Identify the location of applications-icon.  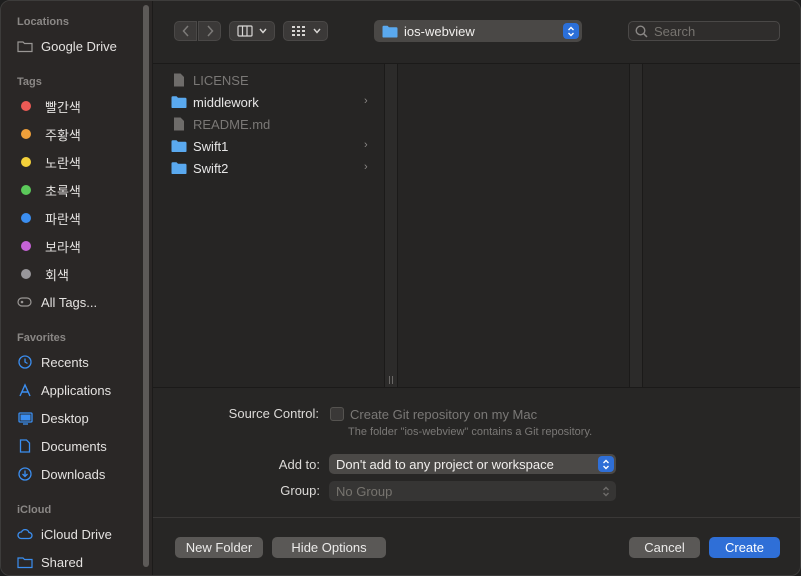
(25, 390).